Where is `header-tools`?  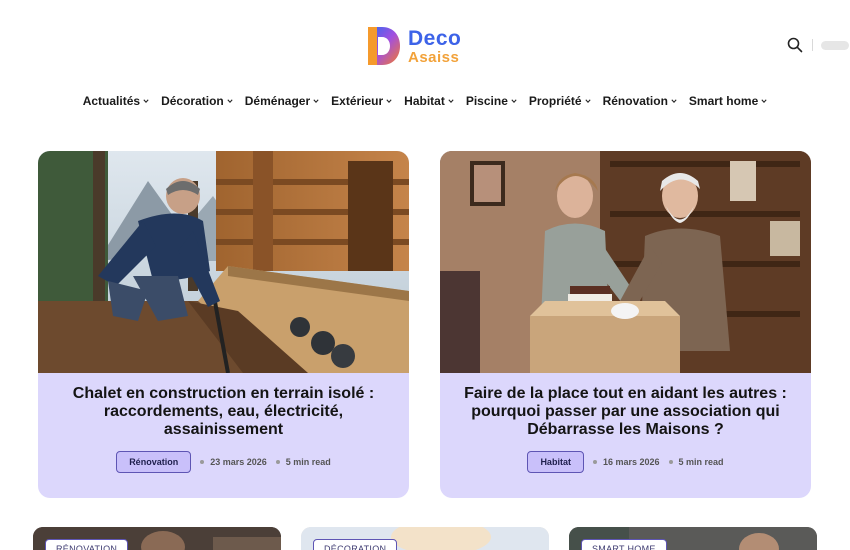
header-tools is located at coordinates (817, 45).